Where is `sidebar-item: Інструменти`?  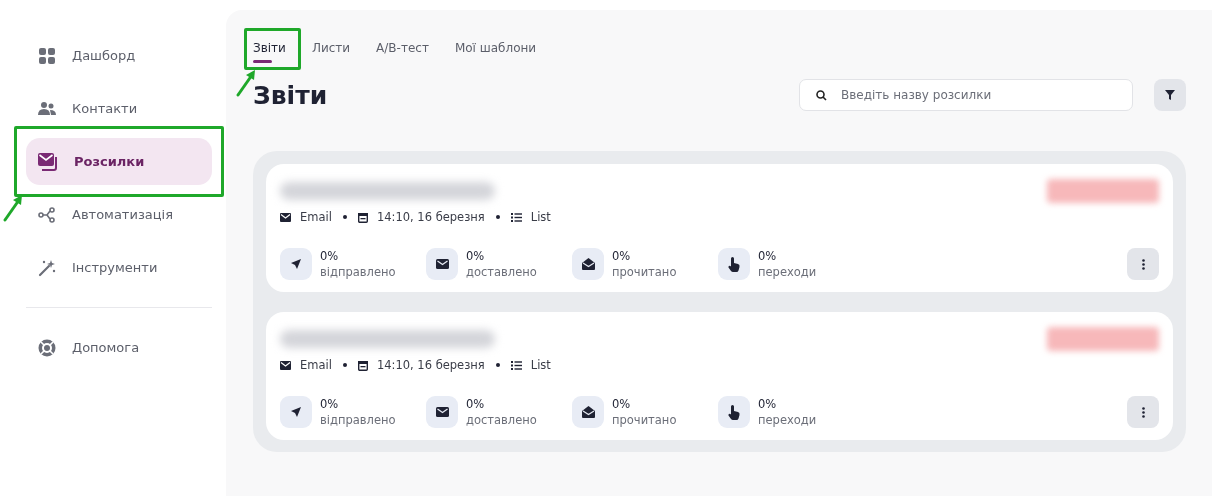
sidebar-item: Інструменти is located at coordinates (119, 267).